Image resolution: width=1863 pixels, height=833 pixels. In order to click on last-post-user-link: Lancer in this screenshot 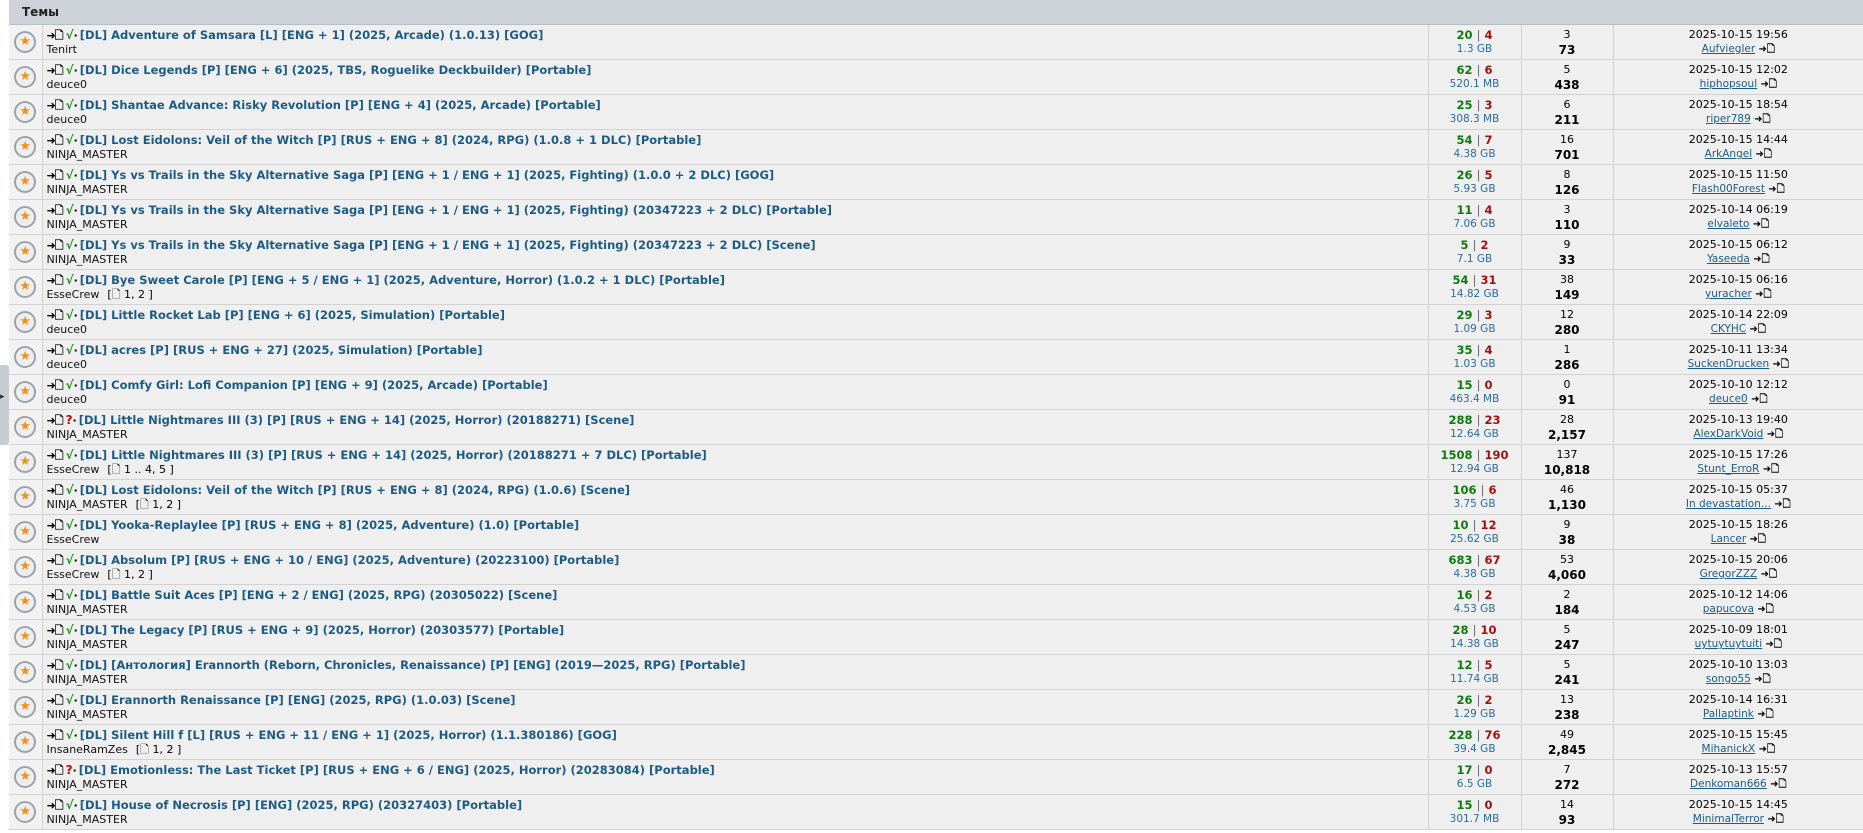, I will do `click(1729, 539)`.